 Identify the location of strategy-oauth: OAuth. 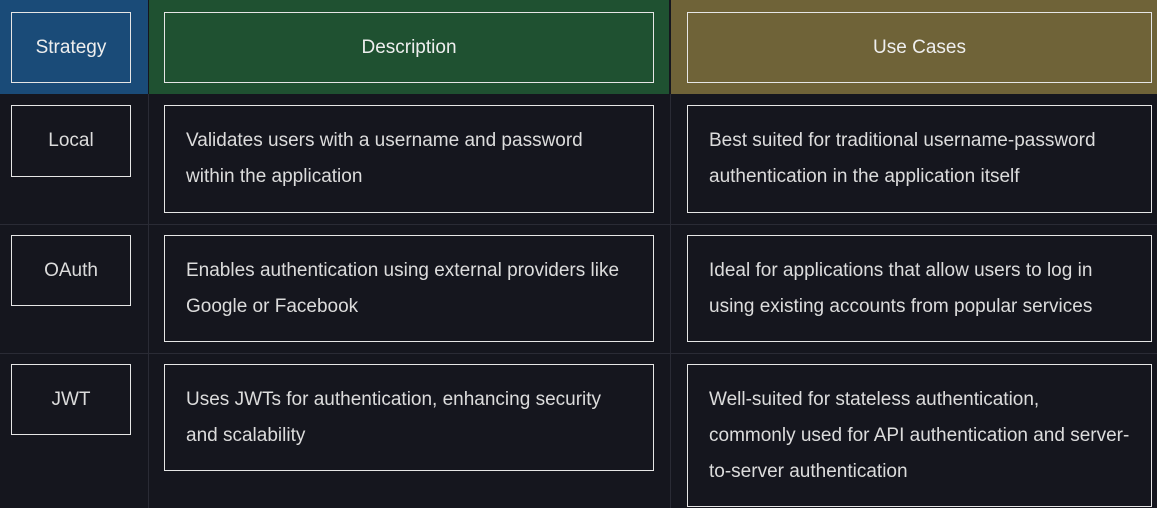
(71, 270).